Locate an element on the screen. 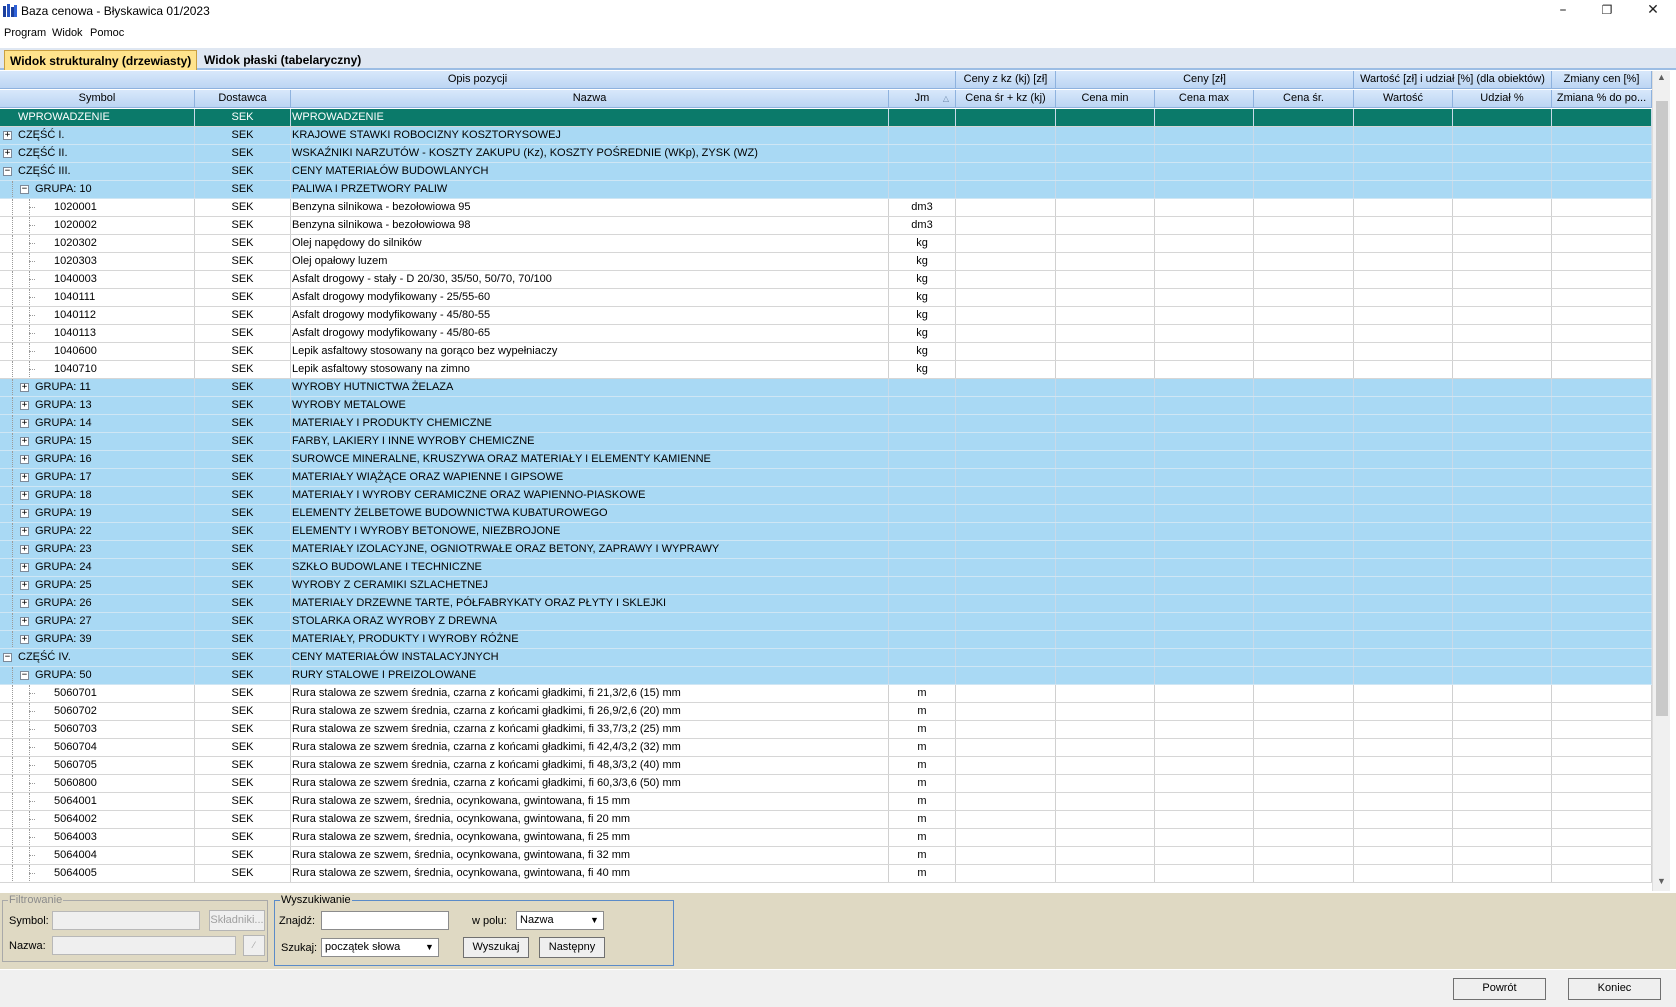  tab-structural-view: Widok strukturalny (drzewiasty) is located at coordinates (101, 60).